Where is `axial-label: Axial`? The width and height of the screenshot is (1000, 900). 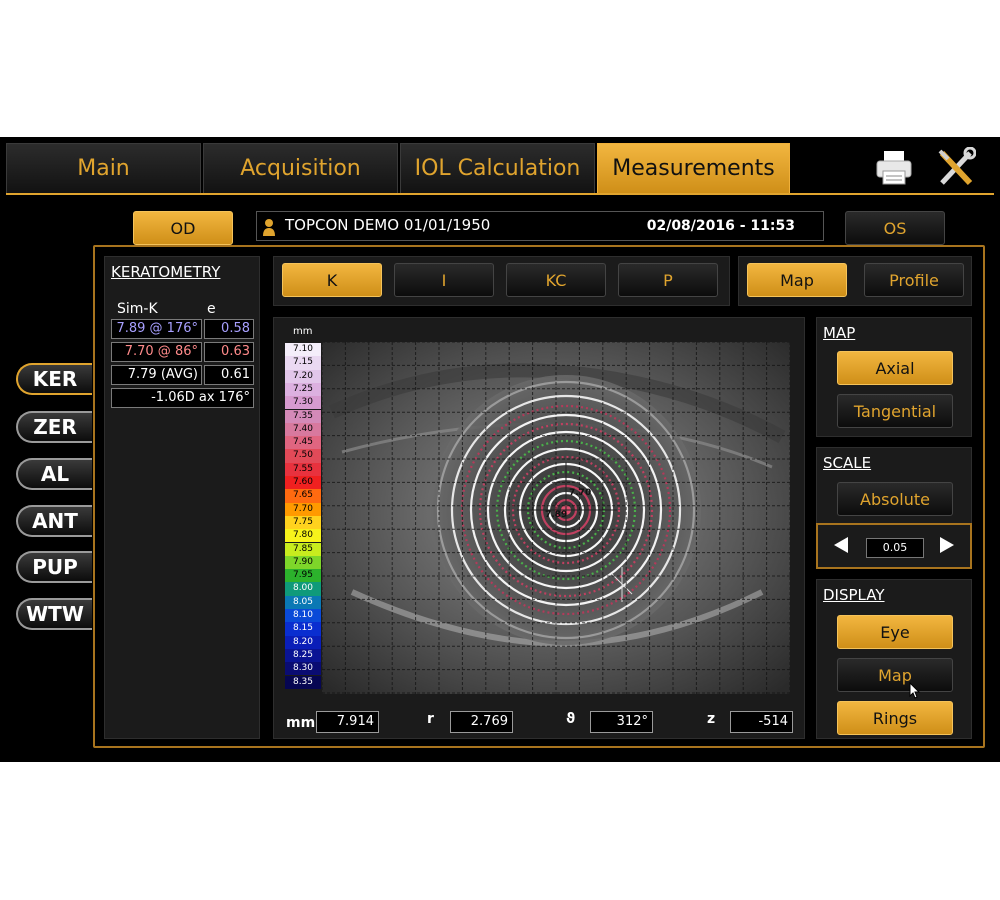 axial-label: Axial is located at coordinates (895, 368).